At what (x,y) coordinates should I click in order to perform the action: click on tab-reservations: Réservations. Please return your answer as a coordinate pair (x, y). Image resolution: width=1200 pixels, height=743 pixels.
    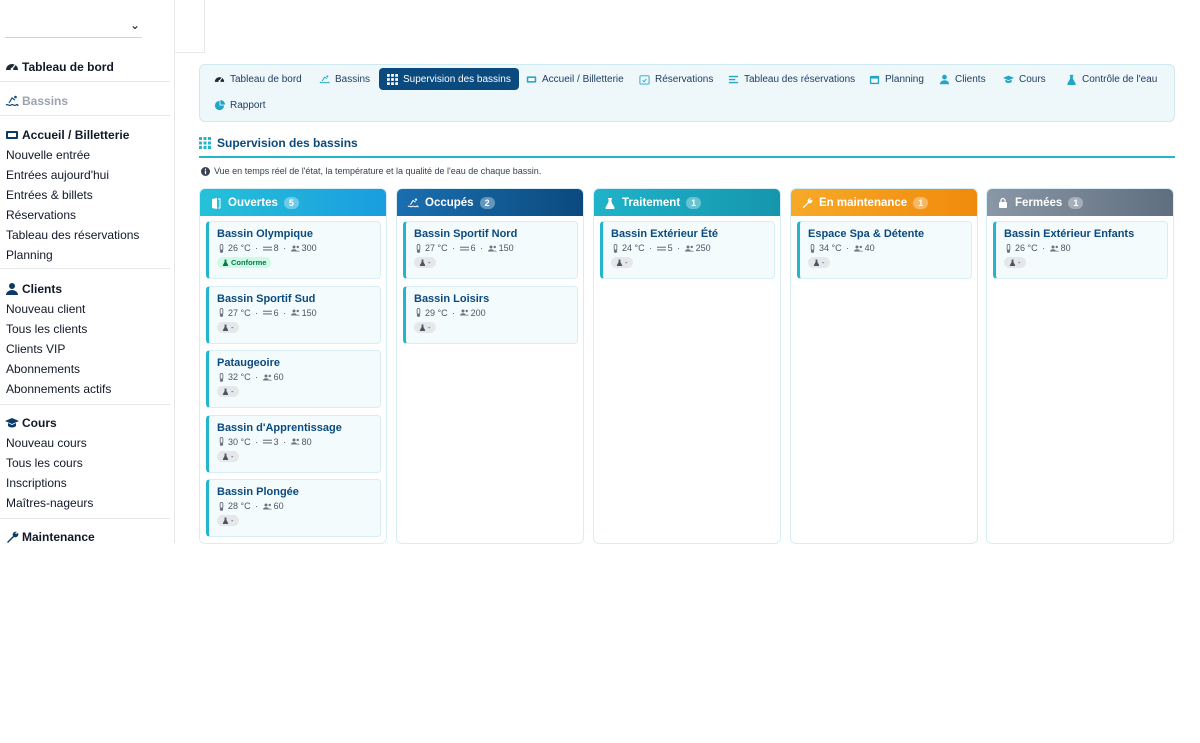
    Looking at the image, I should click on (676, 79).